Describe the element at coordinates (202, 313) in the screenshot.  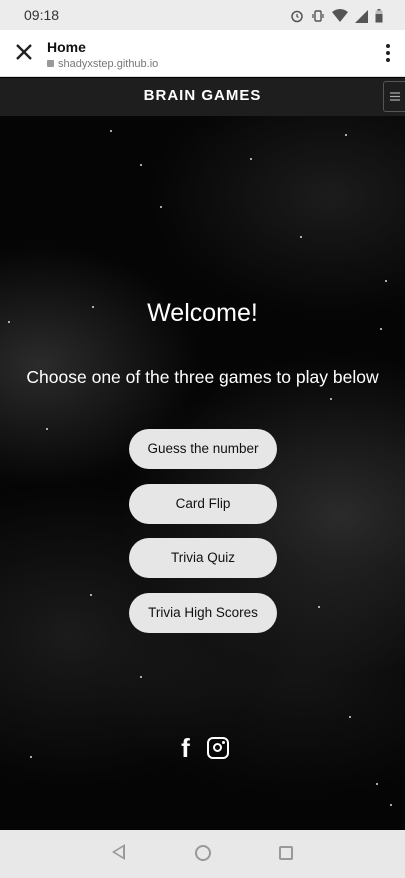
I see `welcome-heading: Welcome!` at that location.